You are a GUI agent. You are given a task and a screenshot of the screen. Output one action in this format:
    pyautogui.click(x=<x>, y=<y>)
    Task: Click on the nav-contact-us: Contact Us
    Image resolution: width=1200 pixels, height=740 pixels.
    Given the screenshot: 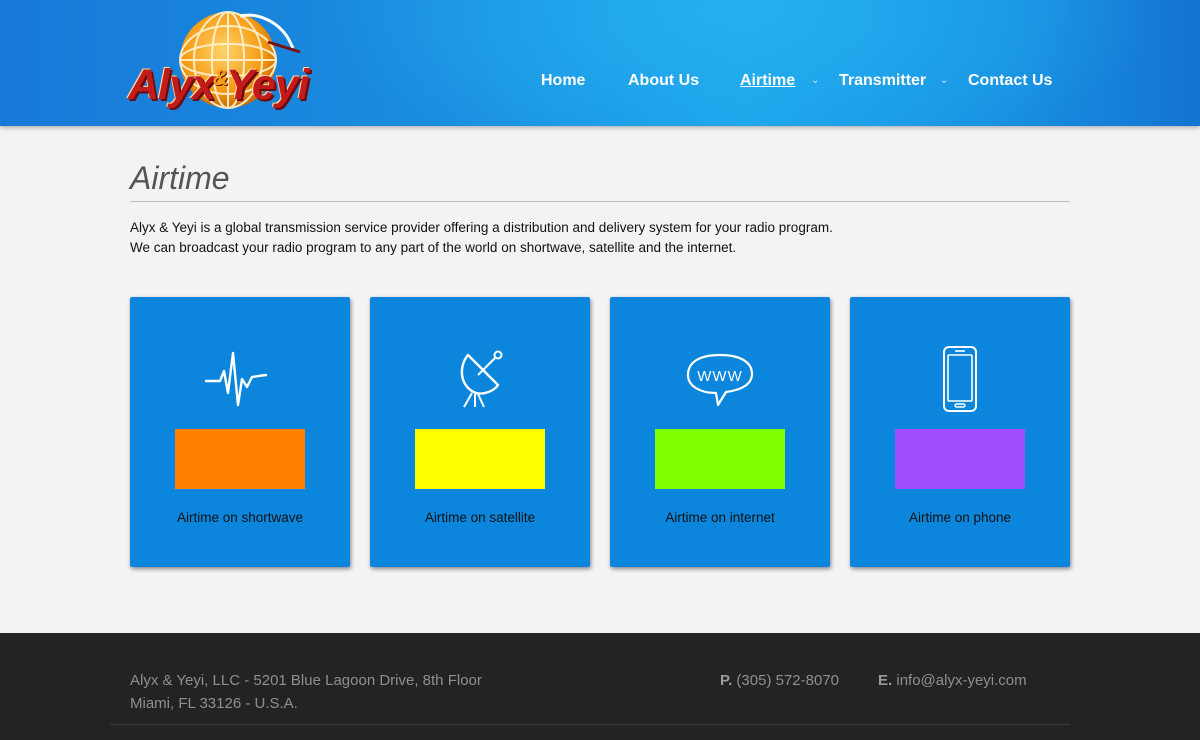 What is the action you would take?
    pyautogui.click(x=1010, y=81)
    